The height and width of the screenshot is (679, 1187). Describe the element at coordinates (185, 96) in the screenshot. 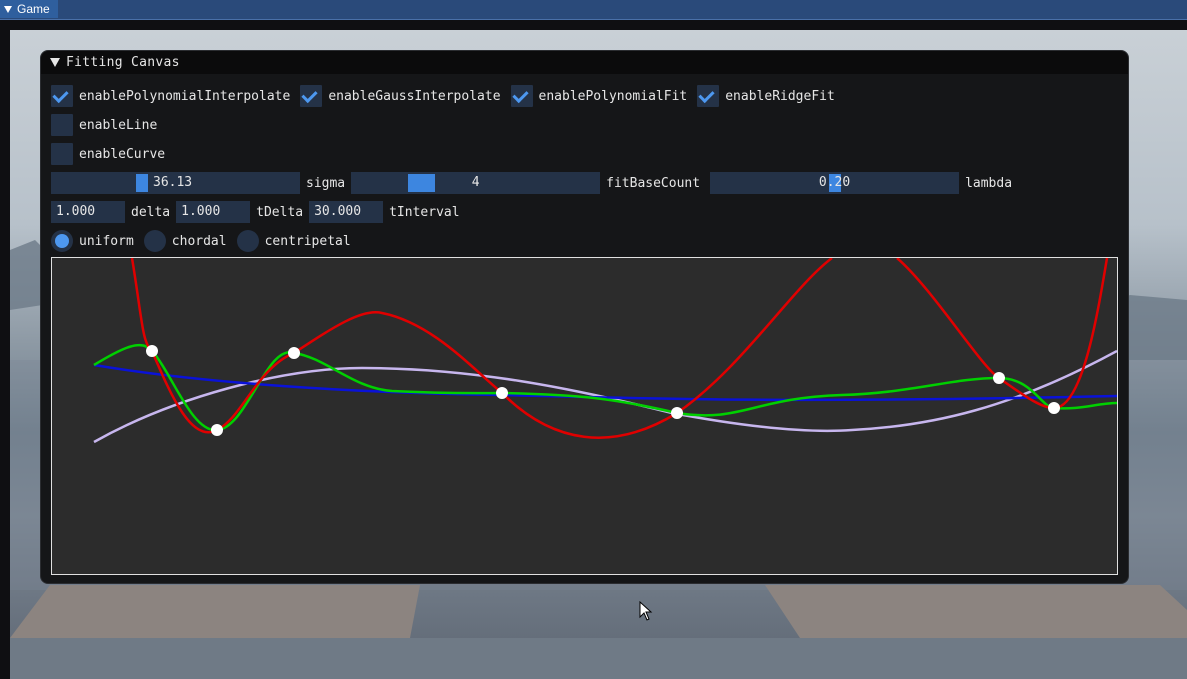

I see `checkbox-label: enablePolynomialInterpolate` at that location.